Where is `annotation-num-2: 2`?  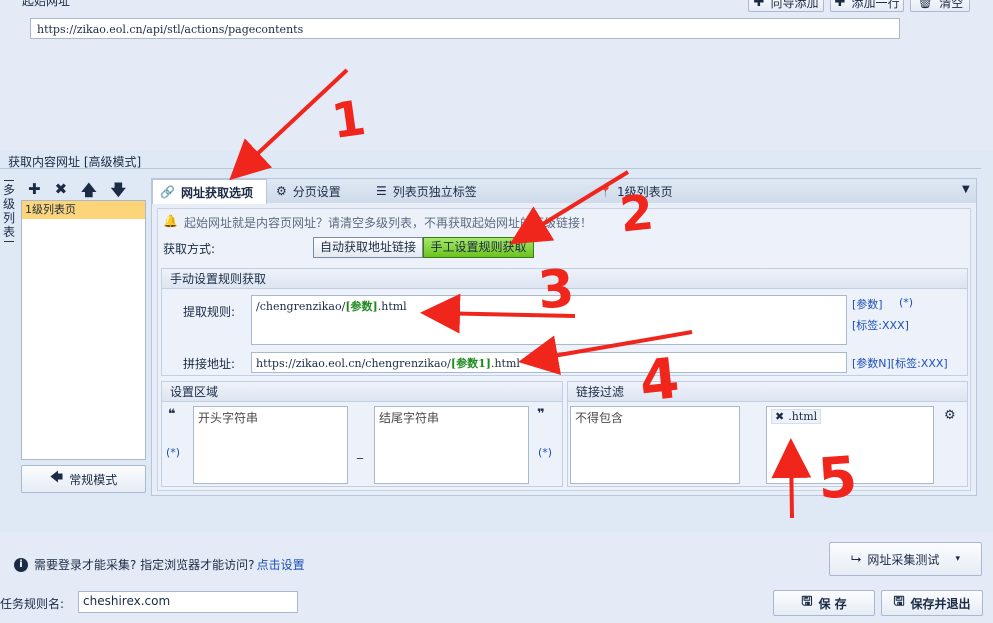 annotation-num-2: 2 is located at coordinates (637, 214).